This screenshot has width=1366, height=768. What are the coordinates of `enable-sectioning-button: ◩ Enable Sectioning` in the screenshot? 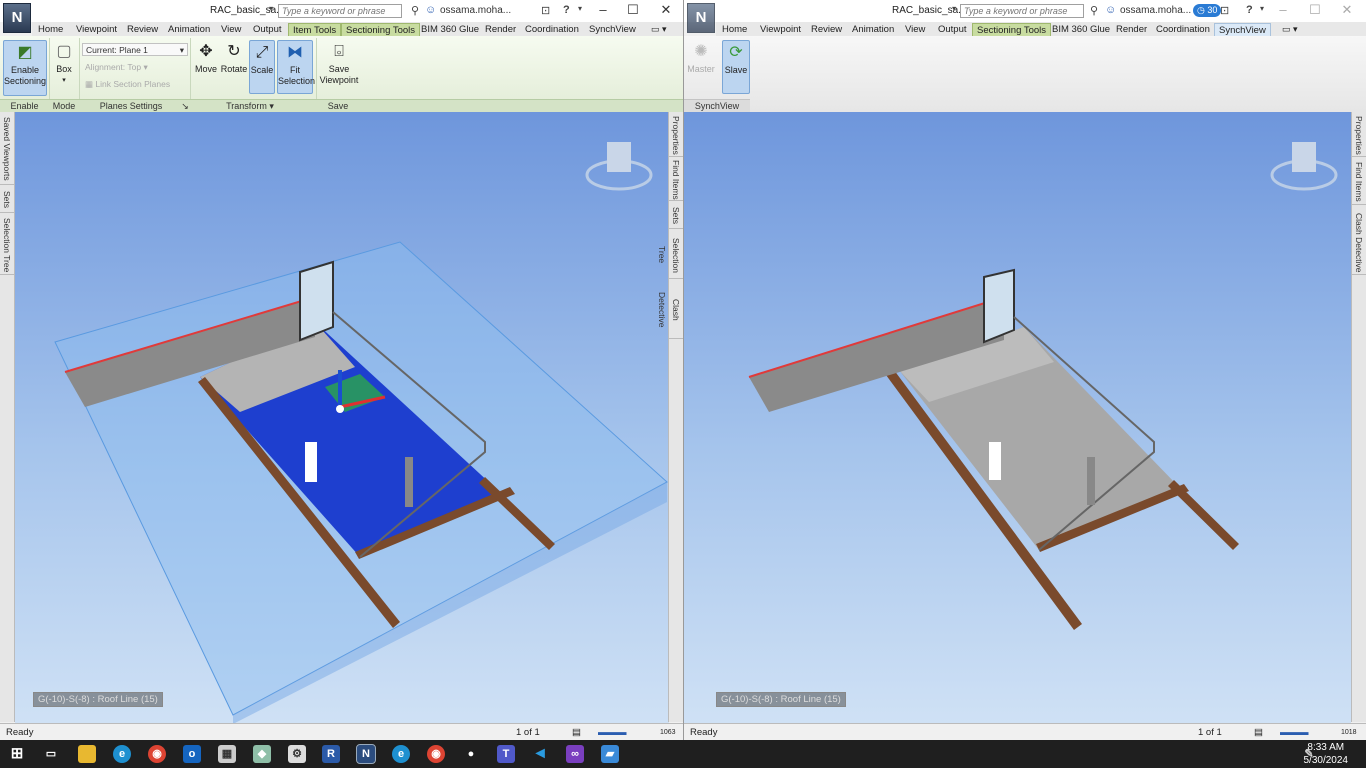 It's located at (25, 68).